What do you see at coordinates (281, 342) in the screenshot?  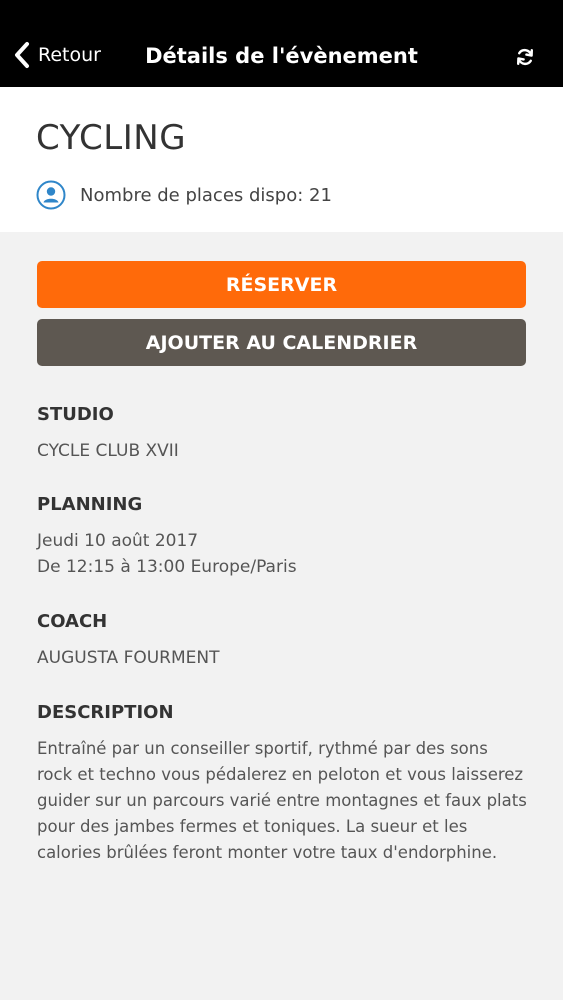 I see `add-to-calendar-button: AJOUTER AU CALENDRIER` at bounding box center [281, 342].